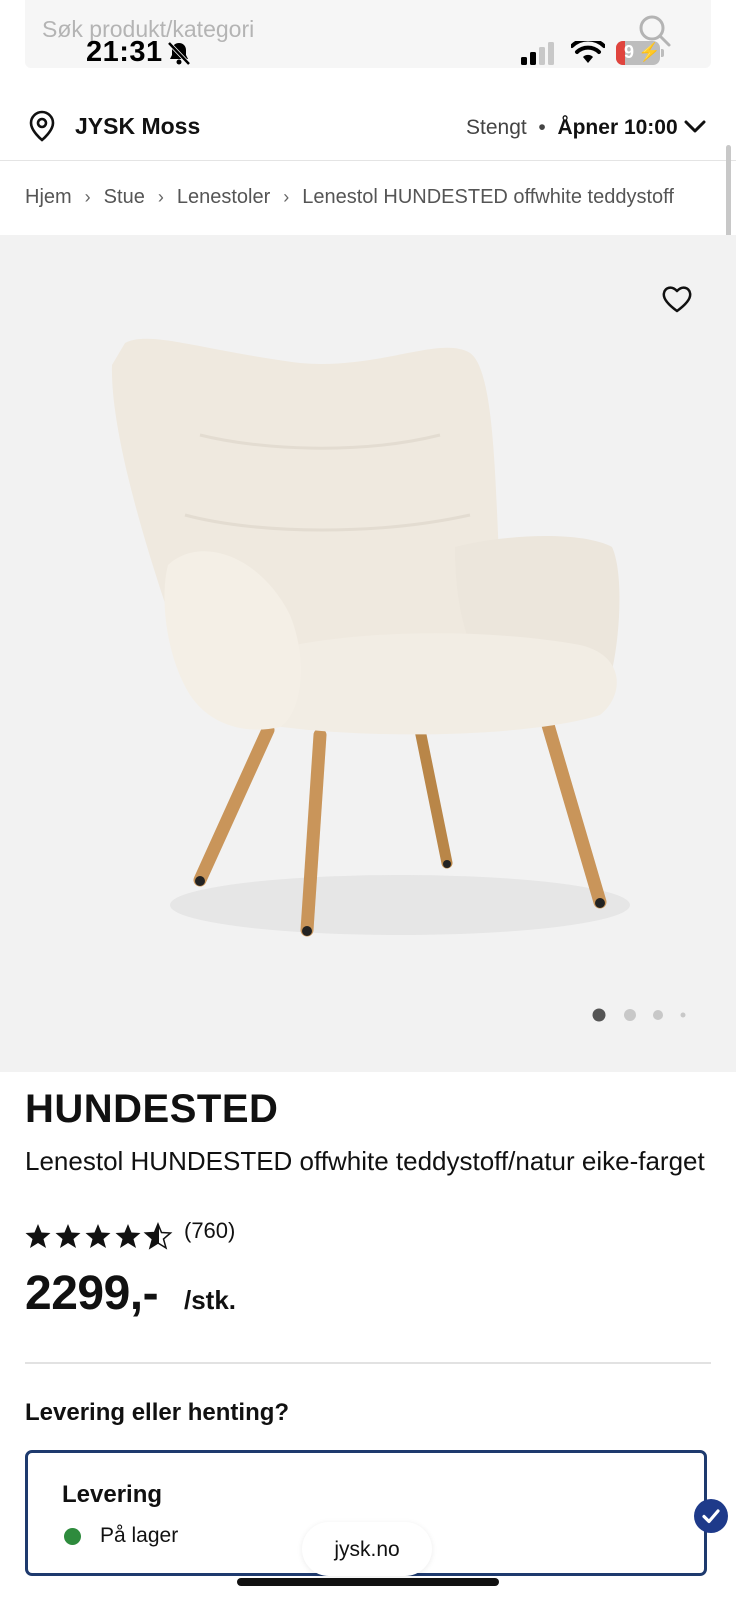  I want to click on store-closed-label: Stengt, so click(496, 127).